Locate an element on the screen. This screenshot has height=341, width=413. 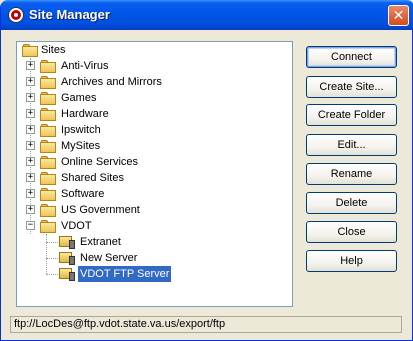
close-button: Close is located at coordinates (351, 232).